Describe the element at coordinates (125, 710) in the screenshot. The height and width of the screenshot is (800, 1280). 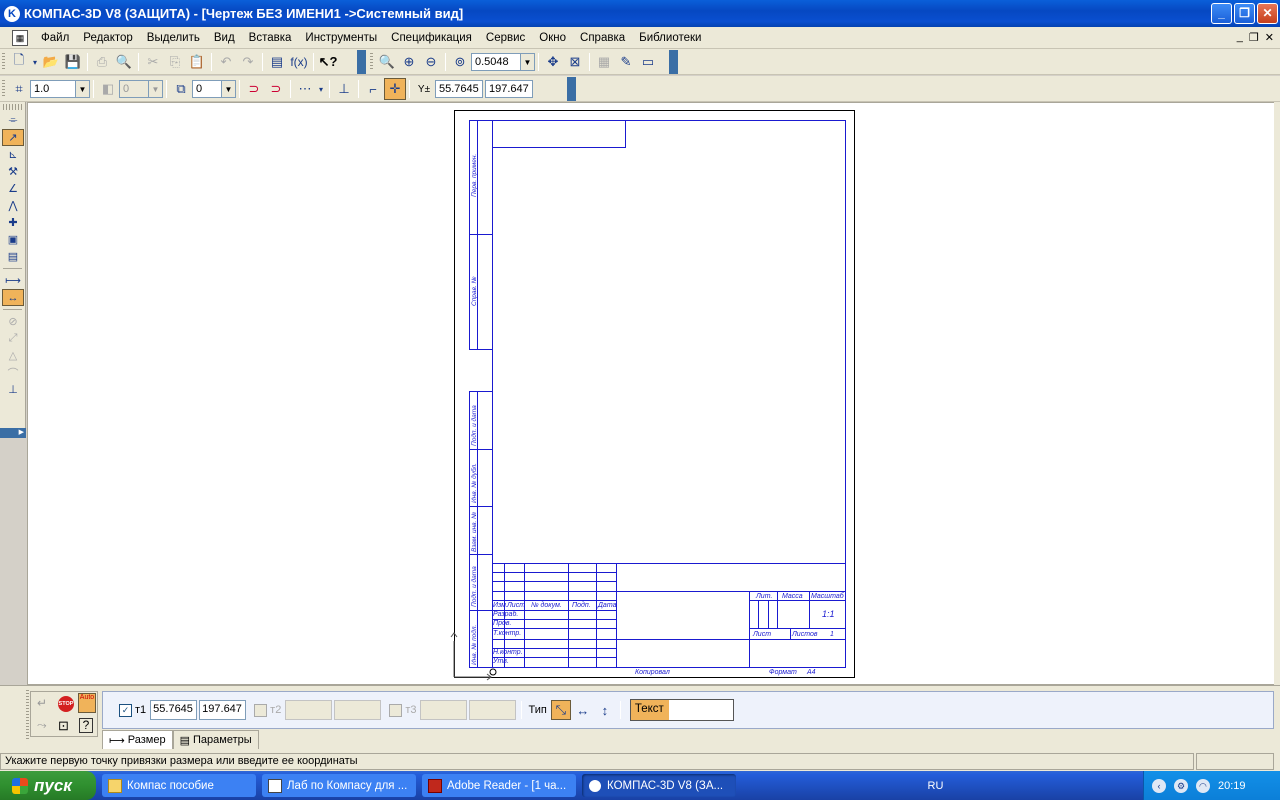
I see `t1-checkbox: ✓` at that location.